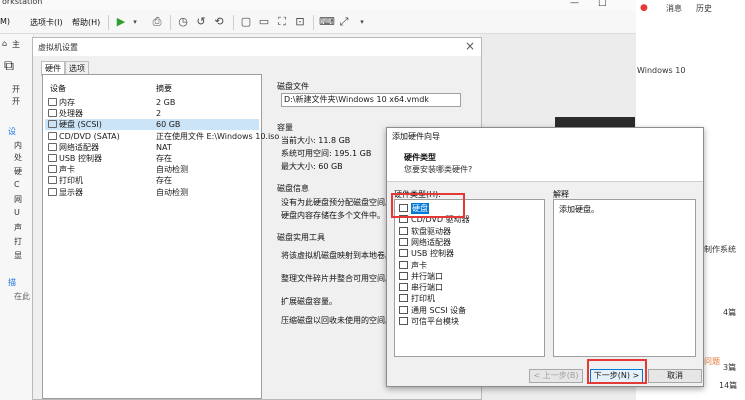 This screenshot has height=400, width=745. What do you see at coordinates (219, 22) in the screenshot?
I see `snapshot-manager-icon: ⟲` at bounding box center [219, 22].